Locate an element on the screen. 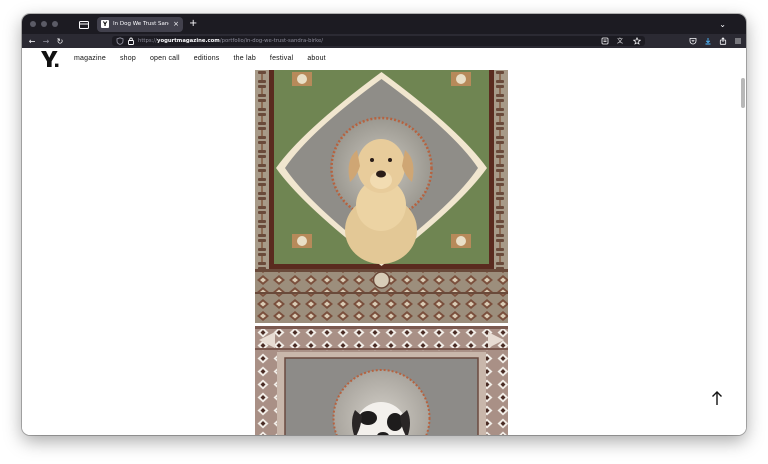 The height and width of the screenshot is (464, 768). tab-active: Y In Dog We Trust Sandra Birke | × is located at coordinates (140, 24).